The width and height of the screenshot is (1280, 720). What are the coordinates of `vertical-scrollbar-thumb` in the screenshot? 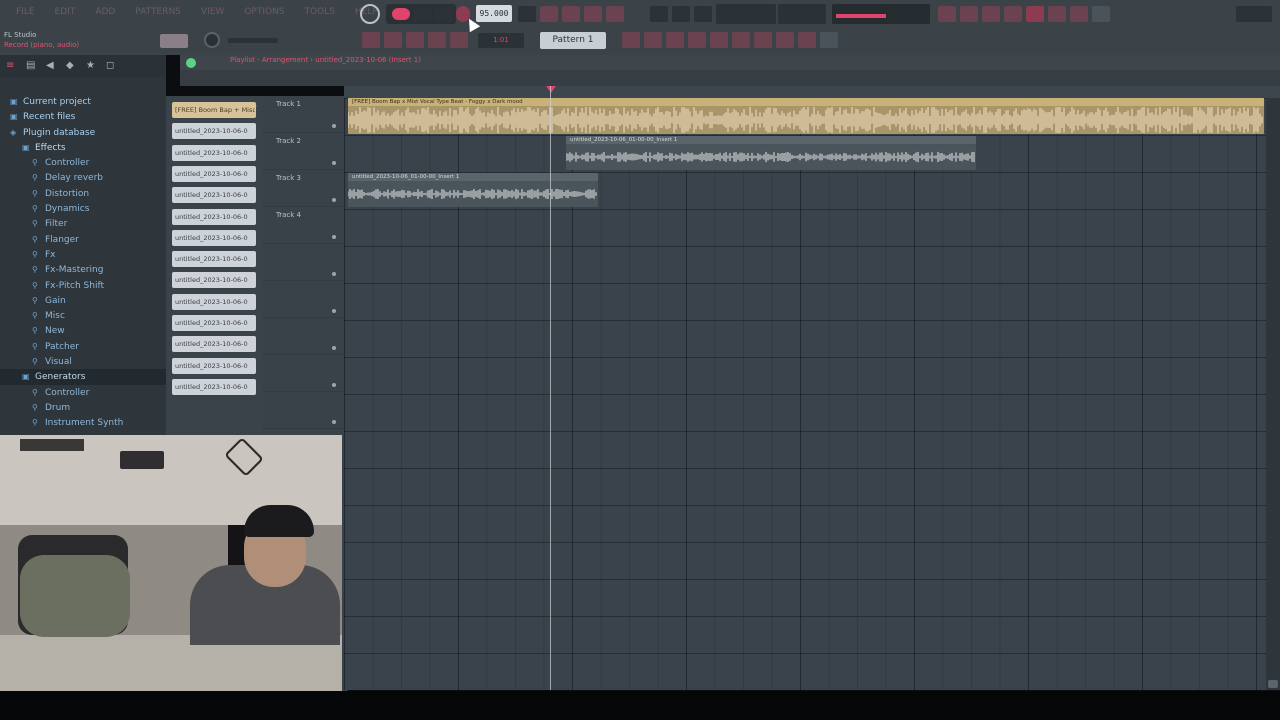 It's located at (1273, 684).